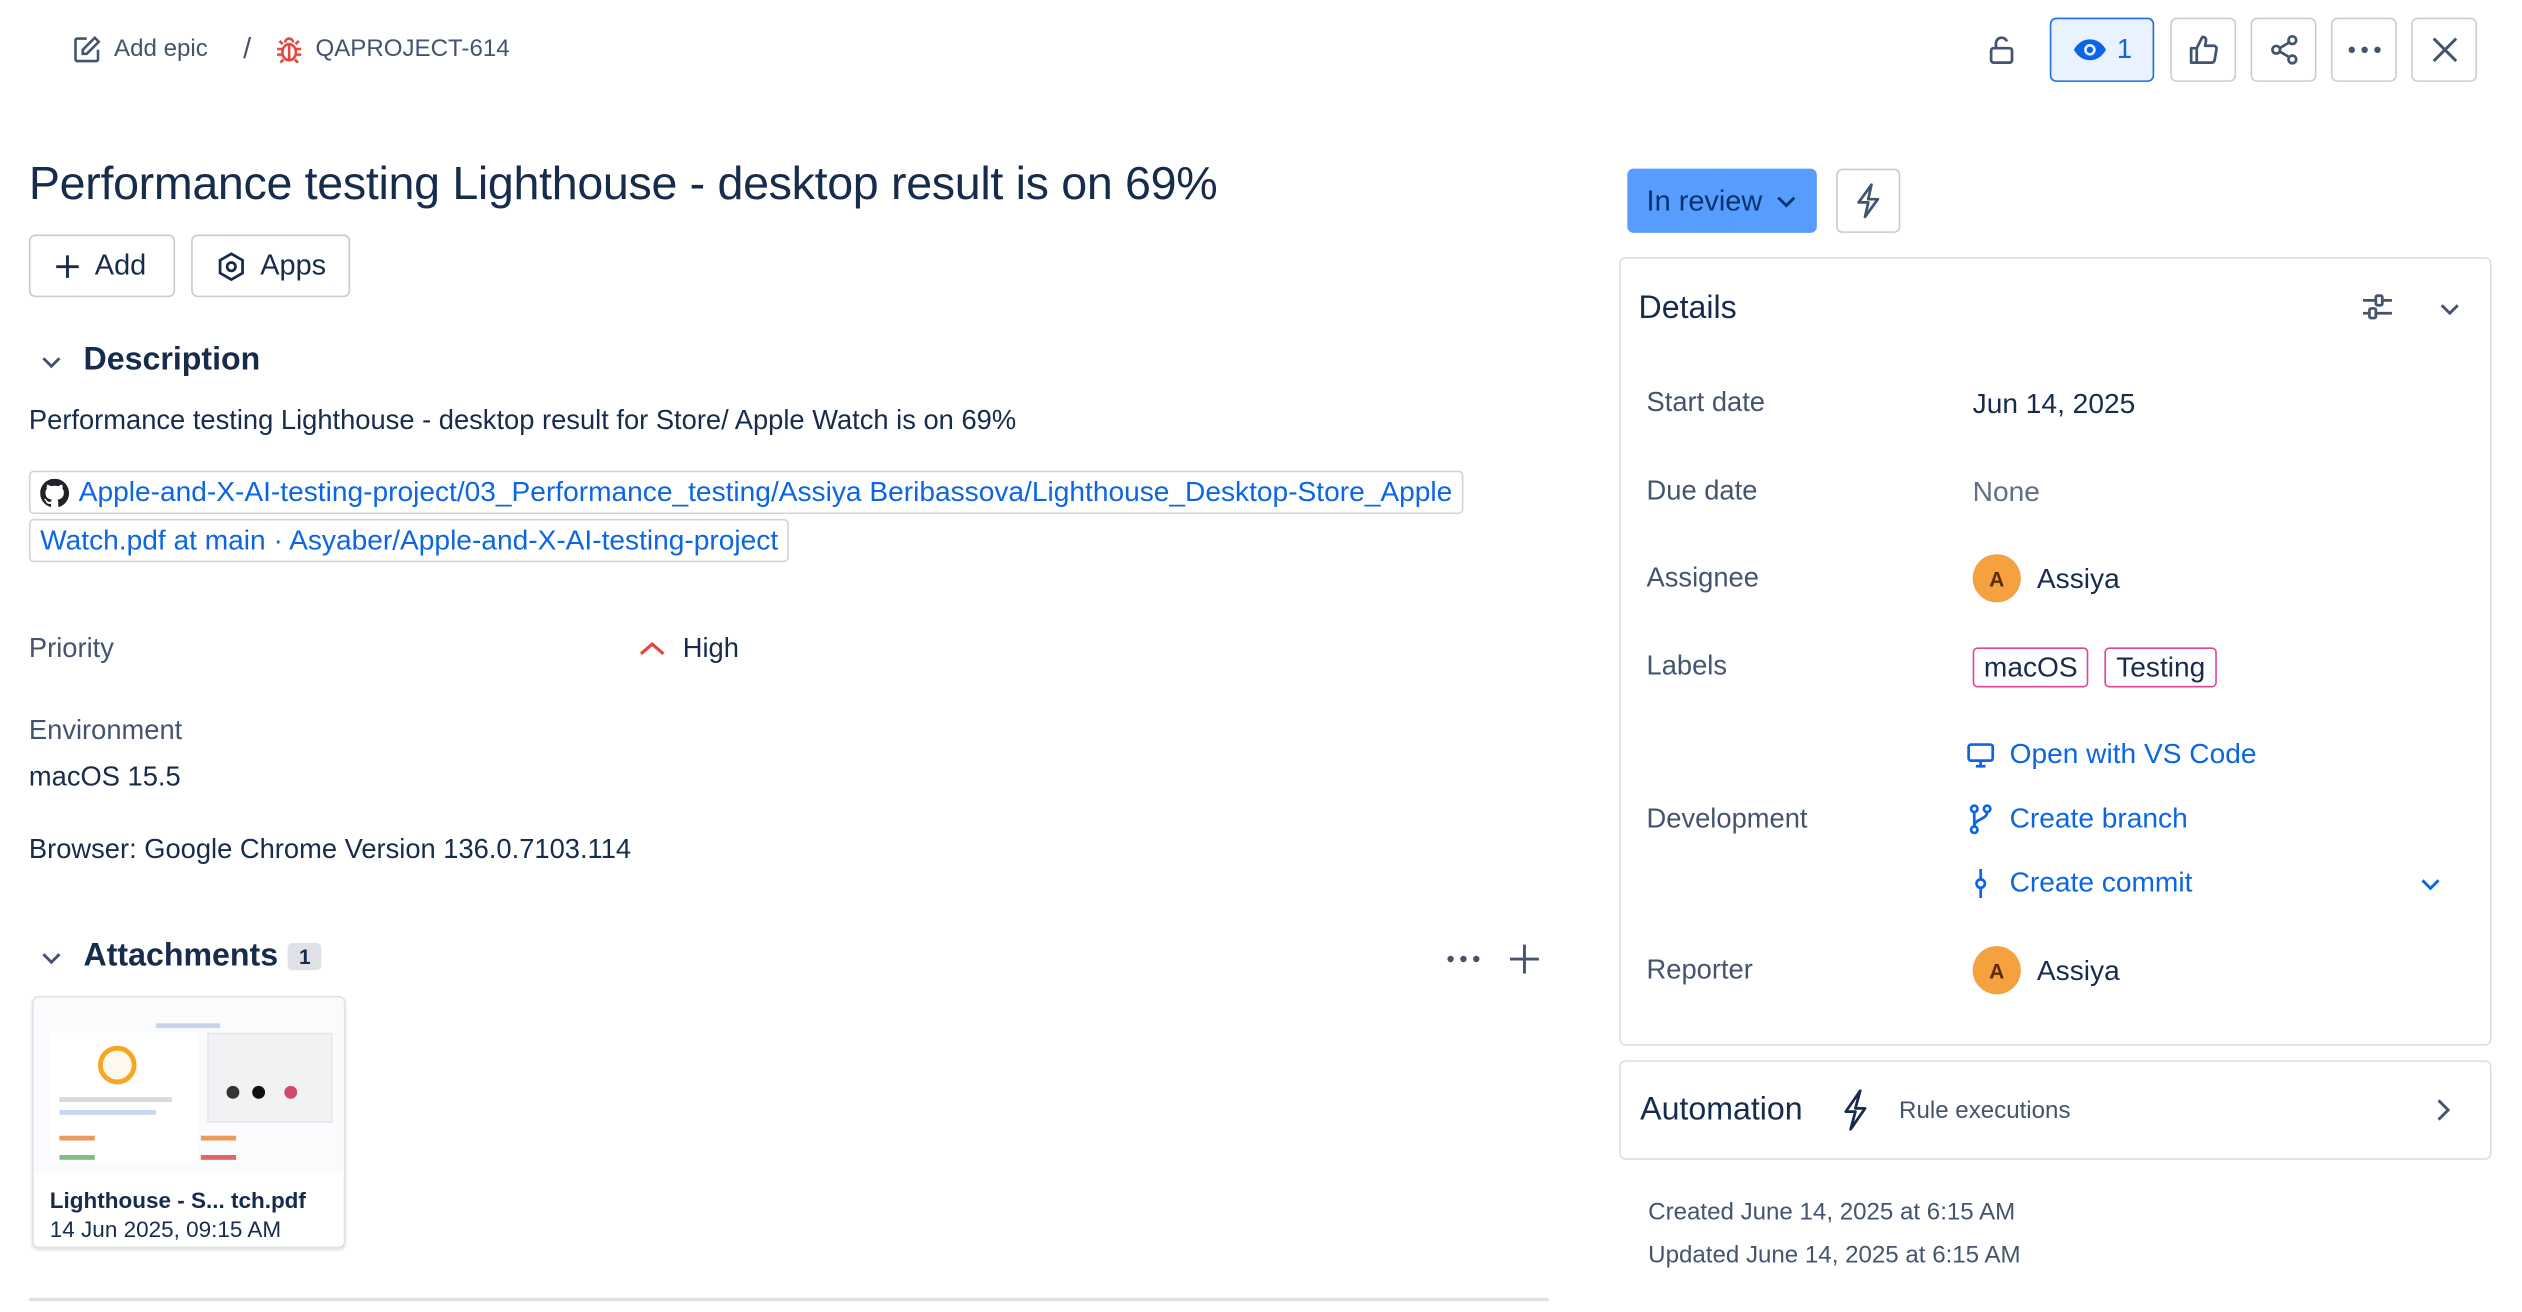  Describe the element at coordinates (2078, 577) in the screenshot. I see `assignee-name: Assiya` at that location.